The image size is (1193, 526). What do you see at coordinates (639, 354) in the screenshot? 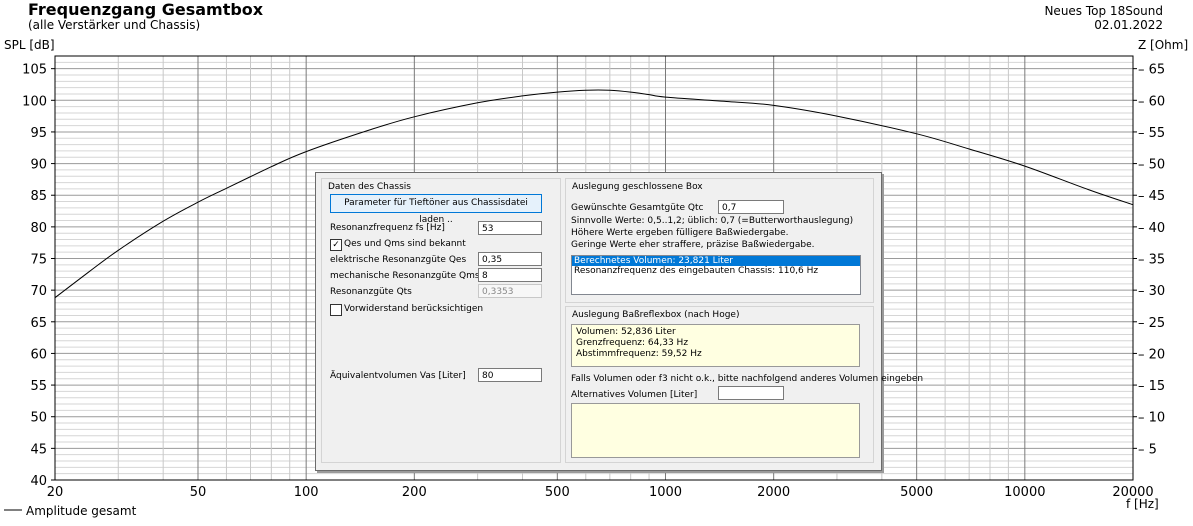
I see `reflex-tuning: Abstimmfrequenz: 59,52 Hz` at bounding box center [639, 354].